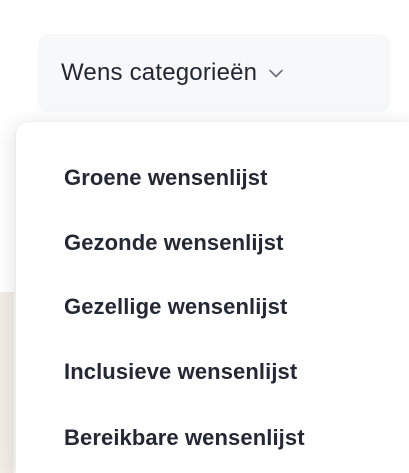 This screenshot has height=473, width=409. Describe the element at coordinates (159, 72) in the screenshot. I see `dropdown-toggle-label: Wens categorieën` at that location.